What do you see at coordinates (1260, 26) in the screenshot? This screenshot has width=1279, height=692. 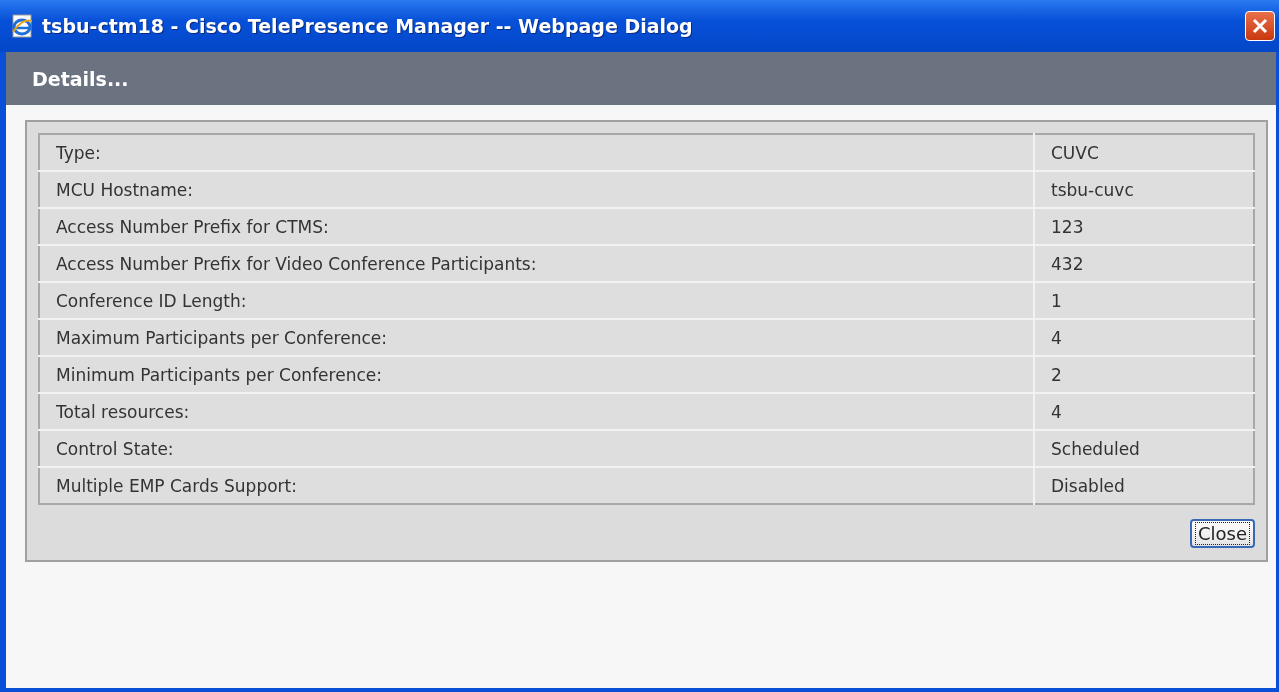 I see `close-icon` at bounding box center [1260, 26].